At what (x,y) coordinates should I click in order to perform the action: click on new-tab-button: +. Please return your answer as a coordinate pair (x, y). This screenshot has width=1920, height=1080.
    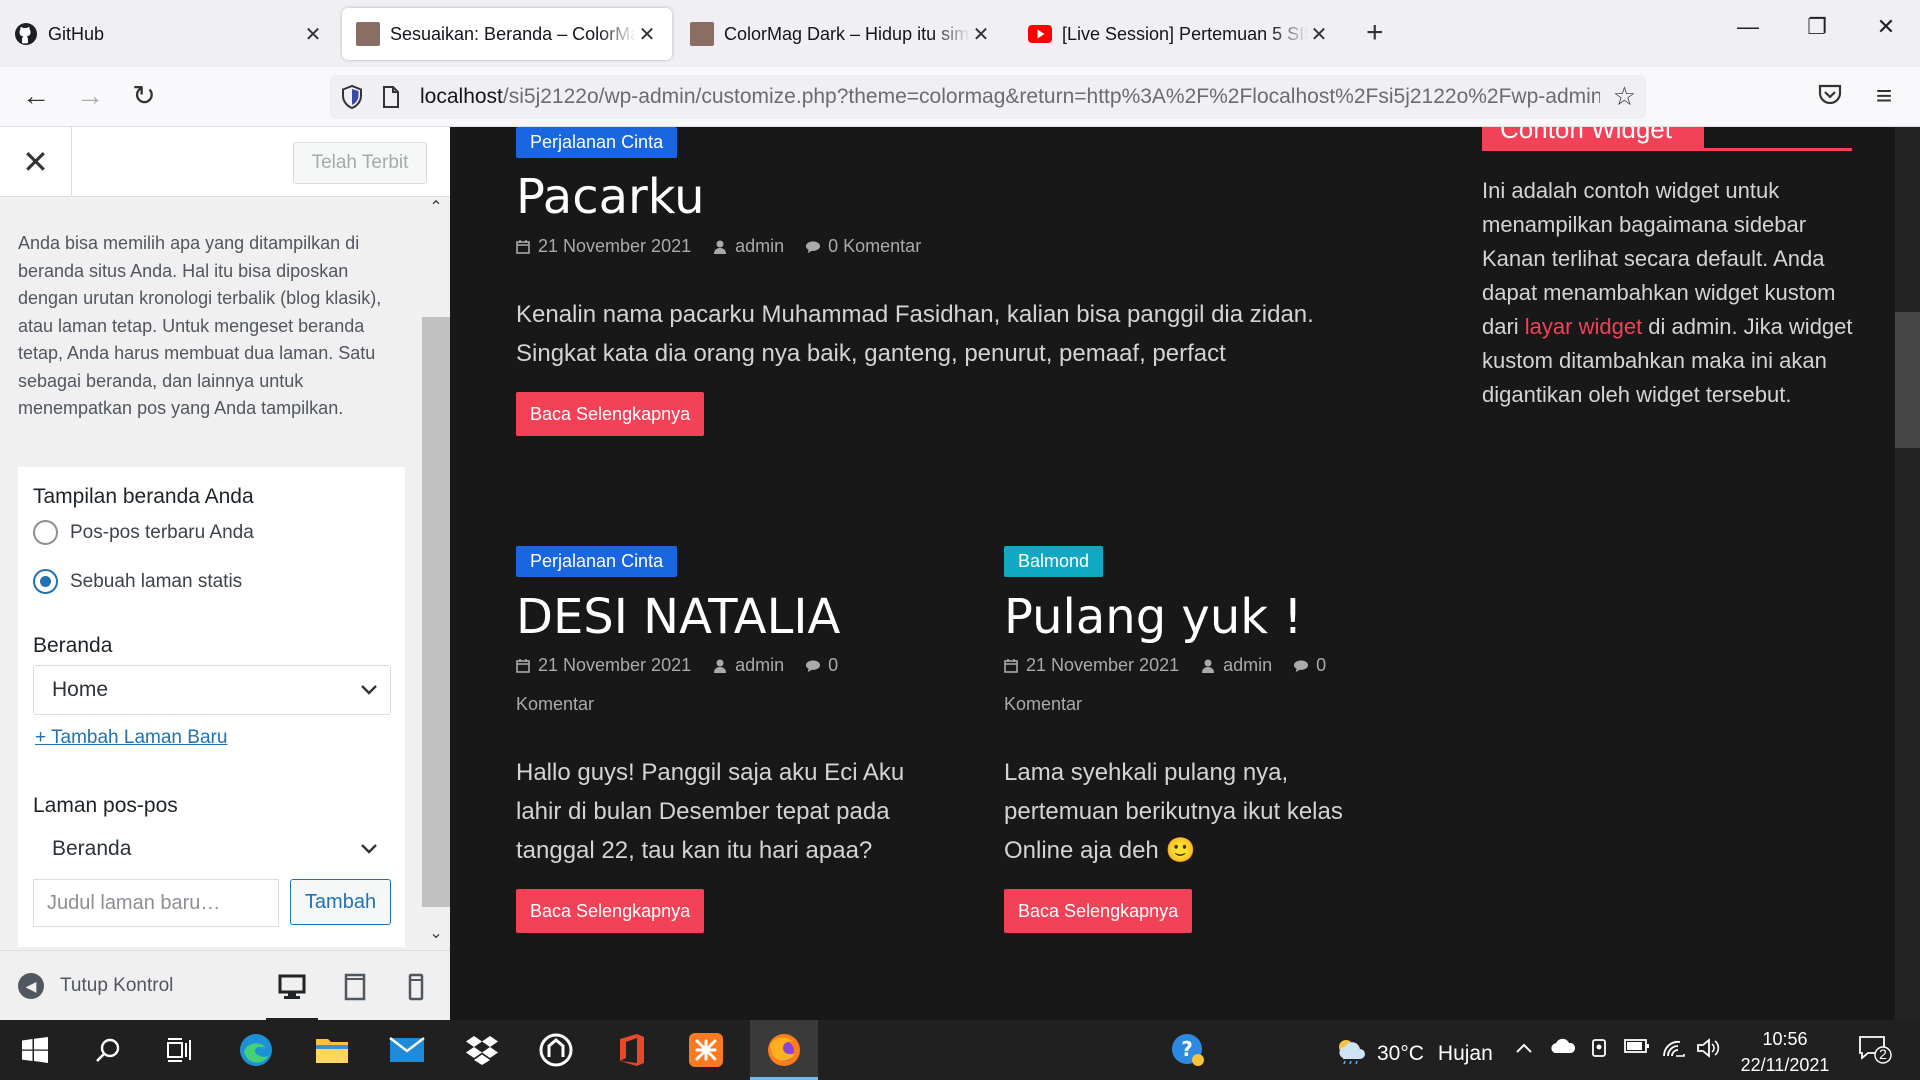
    Looking at the image, I should click on (1375, 33).